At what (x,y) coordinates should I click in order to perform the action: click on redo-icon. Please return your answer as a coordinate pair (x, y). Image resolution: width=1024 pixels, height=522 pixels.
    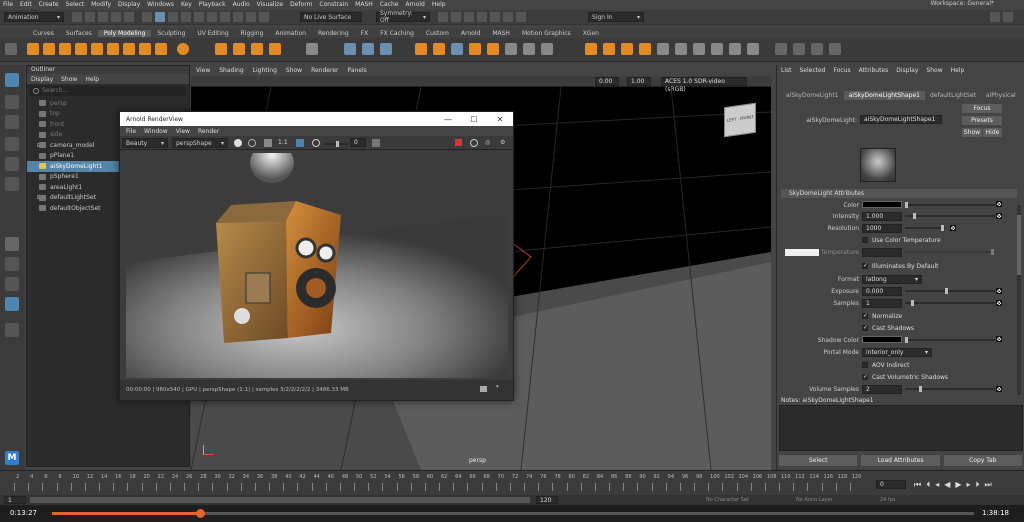
    Looking at the image, I should click on (129, 17).